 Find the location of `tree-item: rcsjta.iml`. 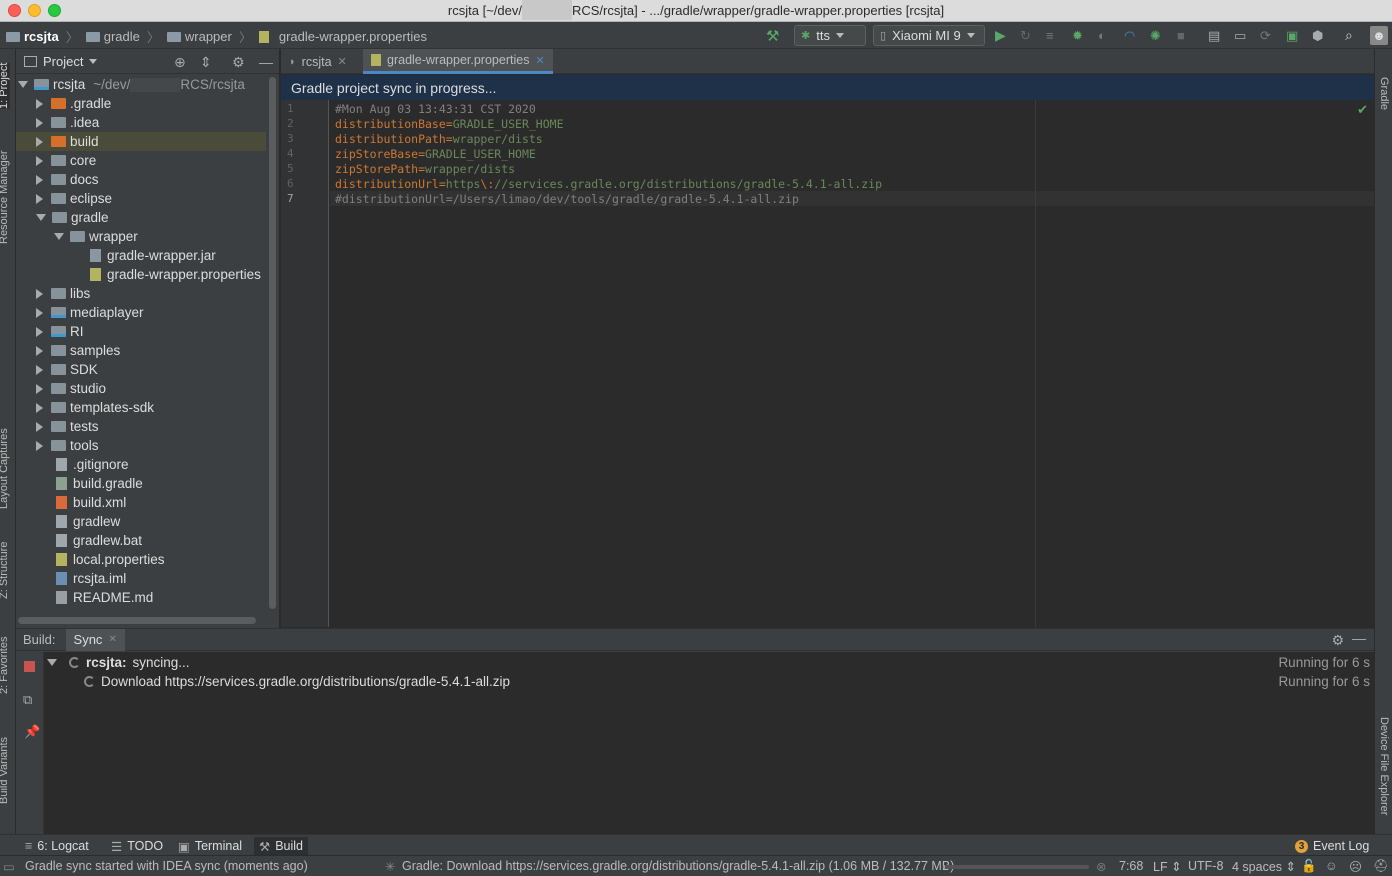

tree-item: rcsjta.iml is located at coordinates (141, 578).